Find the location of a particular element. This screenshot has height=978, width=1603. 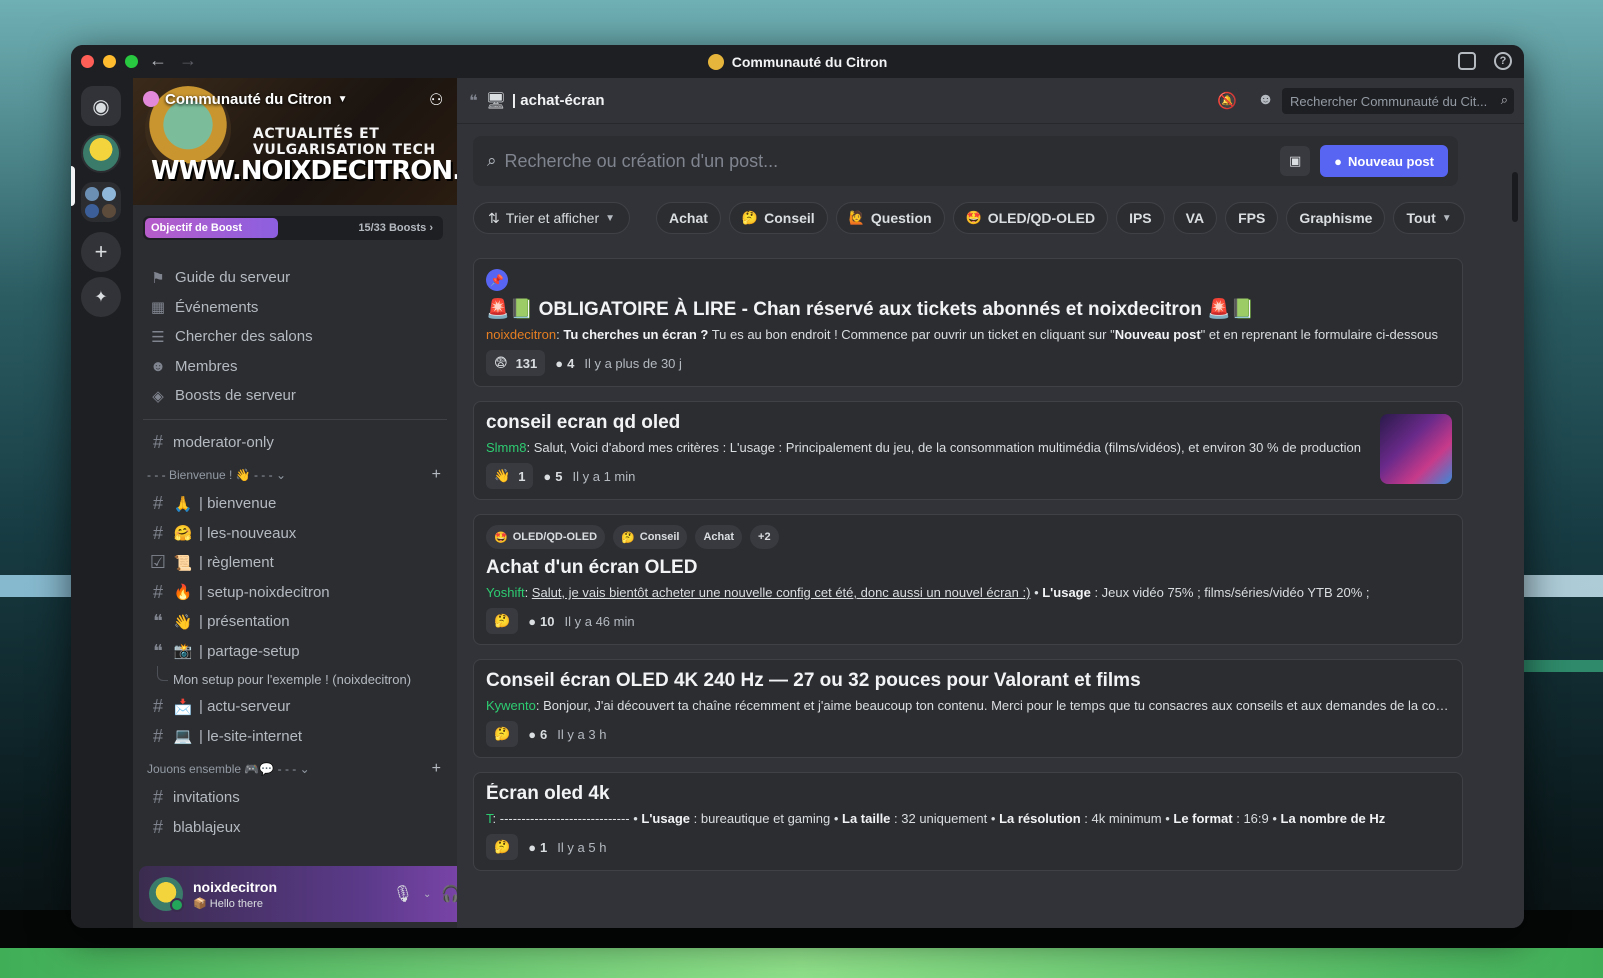

comment-count-value: 10 is located at coordinates (547, 621).